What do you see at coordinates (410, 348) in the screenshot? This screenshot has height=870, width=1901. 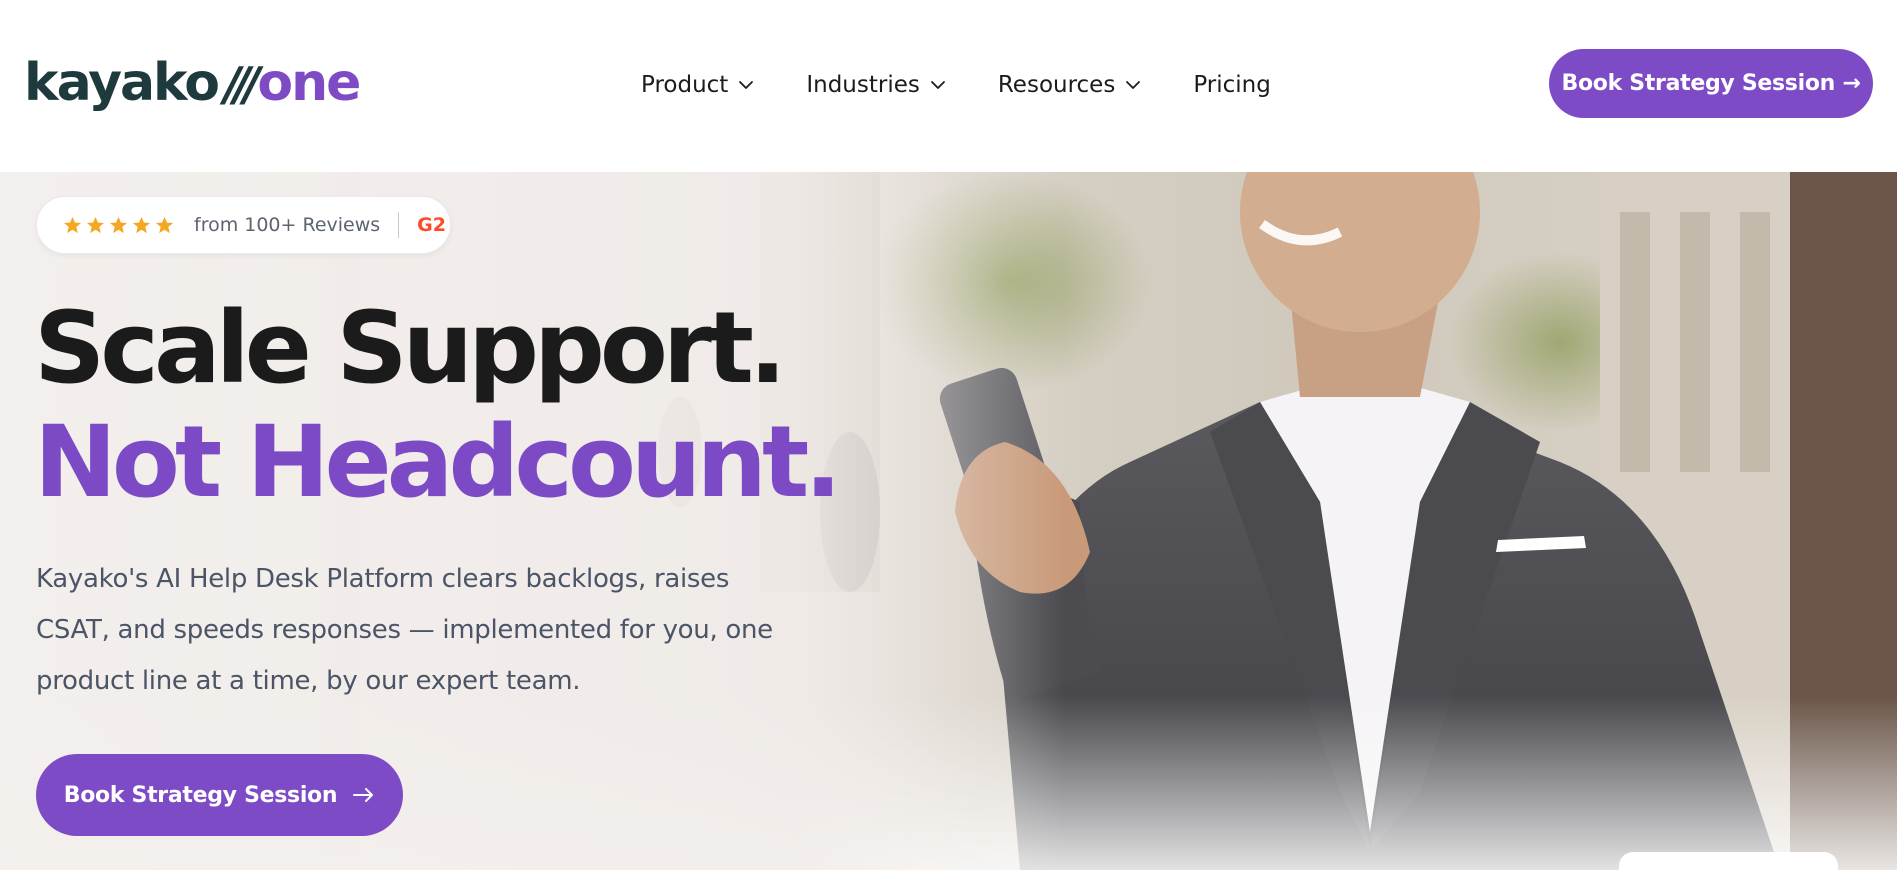 I see `headline-line-1: Scale Support.` at bounding box center [410, 348].